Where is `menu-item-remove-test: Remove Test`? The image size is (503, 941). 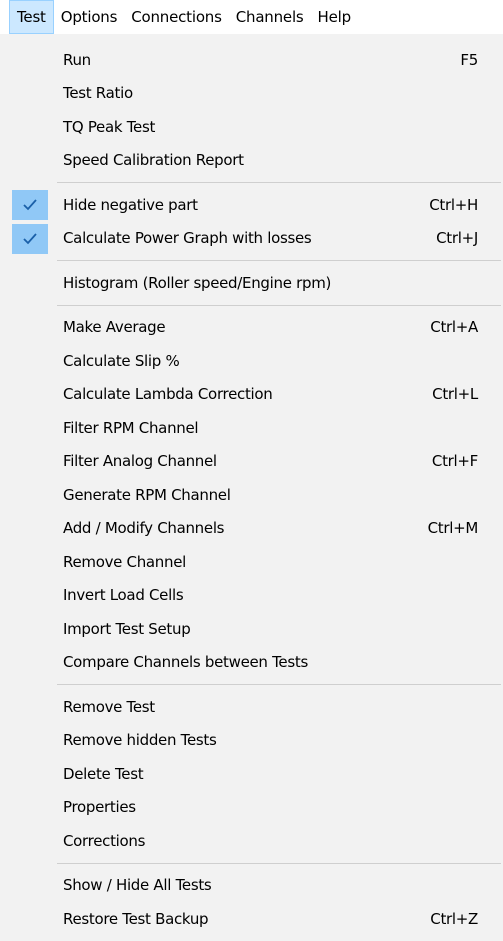
menu-item-remove-test: Remove Test is located at coordinates (251, 707).